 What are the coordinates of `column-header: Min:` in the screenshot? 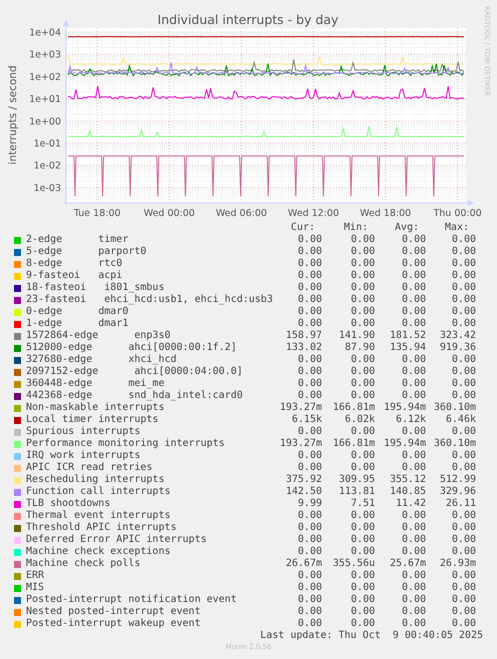 It's located at (356, 228).